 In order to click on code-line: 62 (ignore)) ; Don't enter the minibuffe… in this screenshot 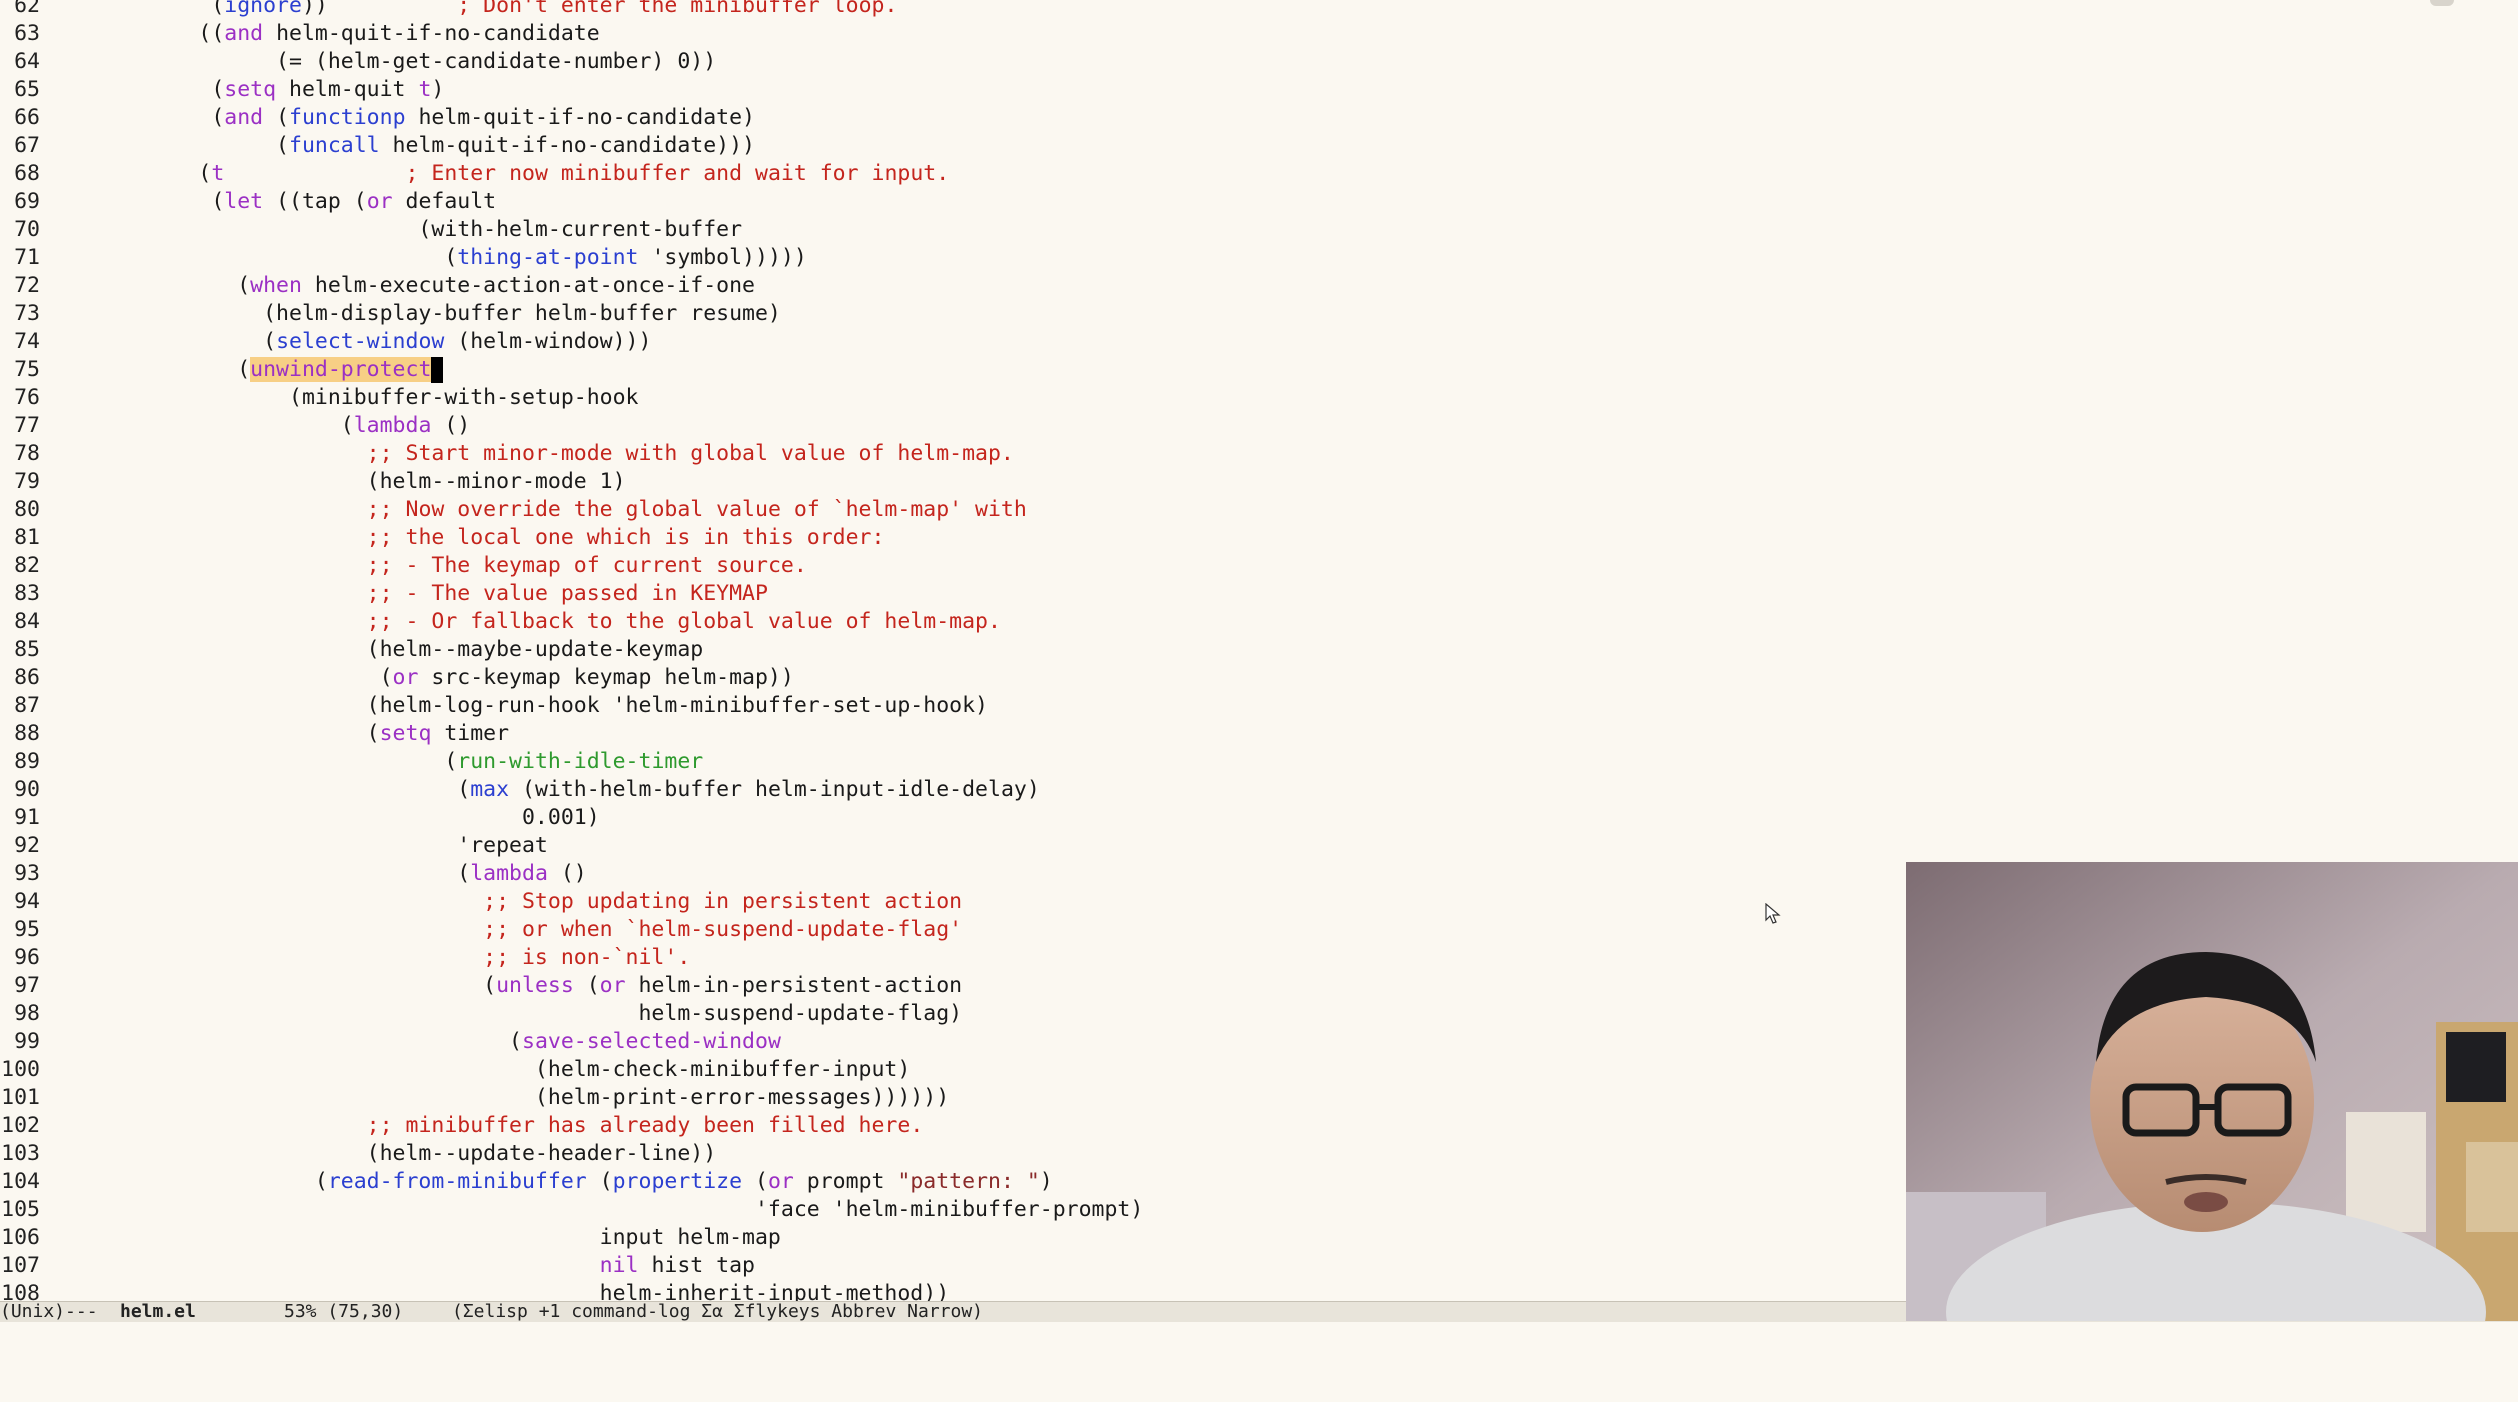, I will do `click(953, 10)`.